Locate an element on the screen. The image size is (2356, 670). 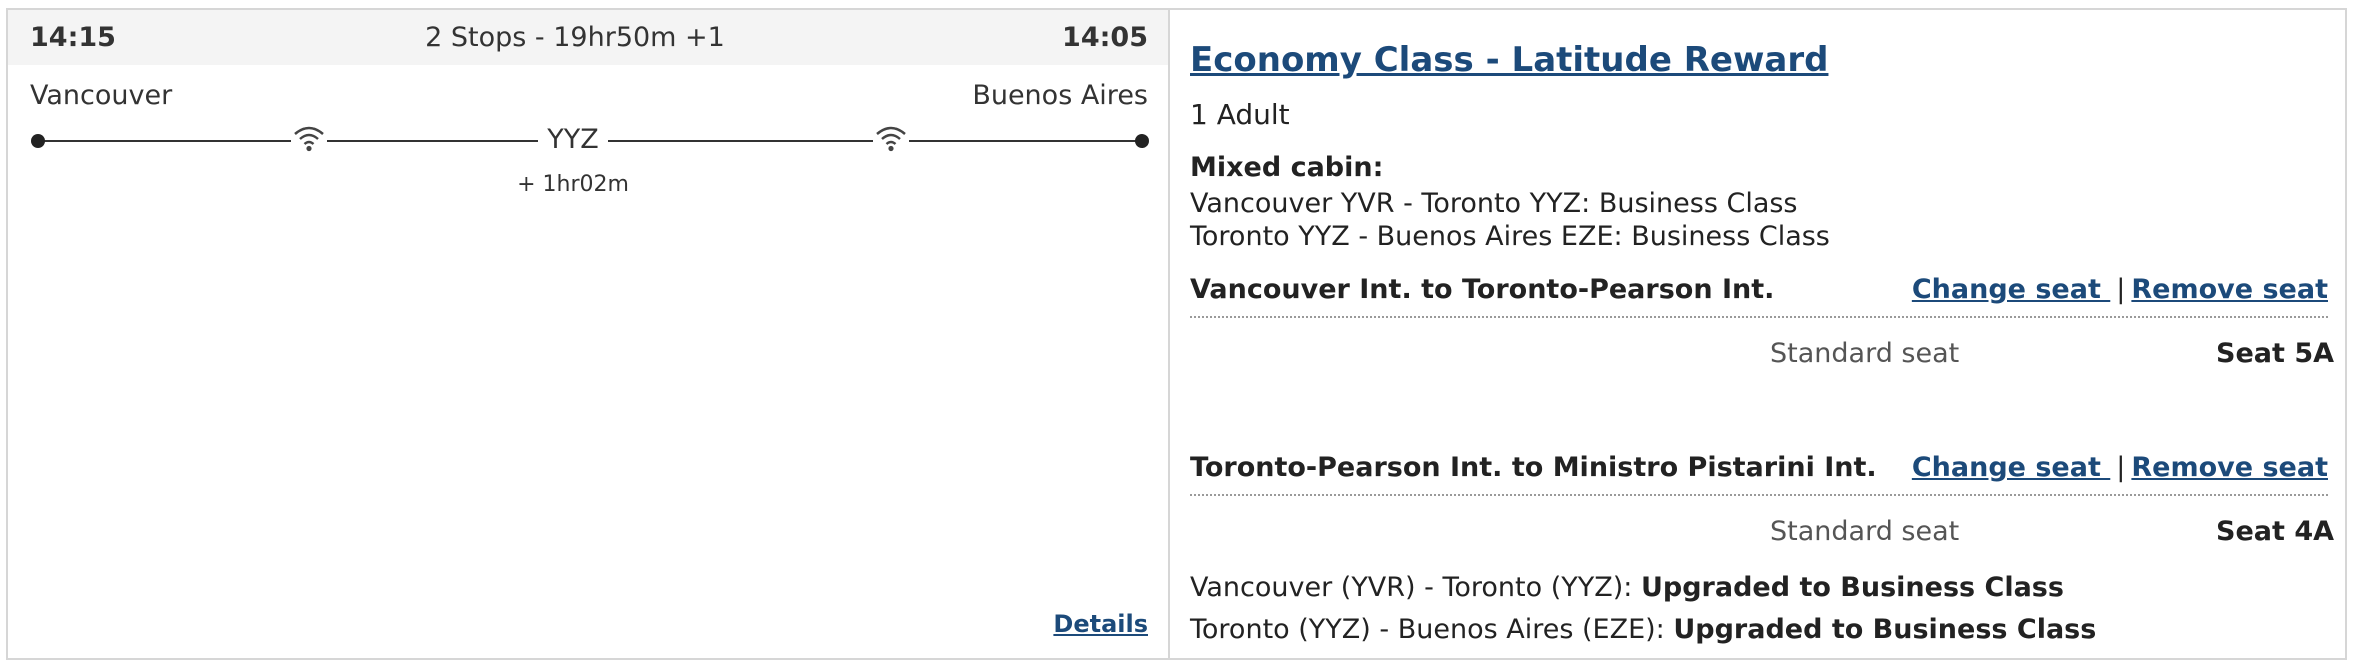
origin-city: Vancouver is located at coordinates (101, 95).